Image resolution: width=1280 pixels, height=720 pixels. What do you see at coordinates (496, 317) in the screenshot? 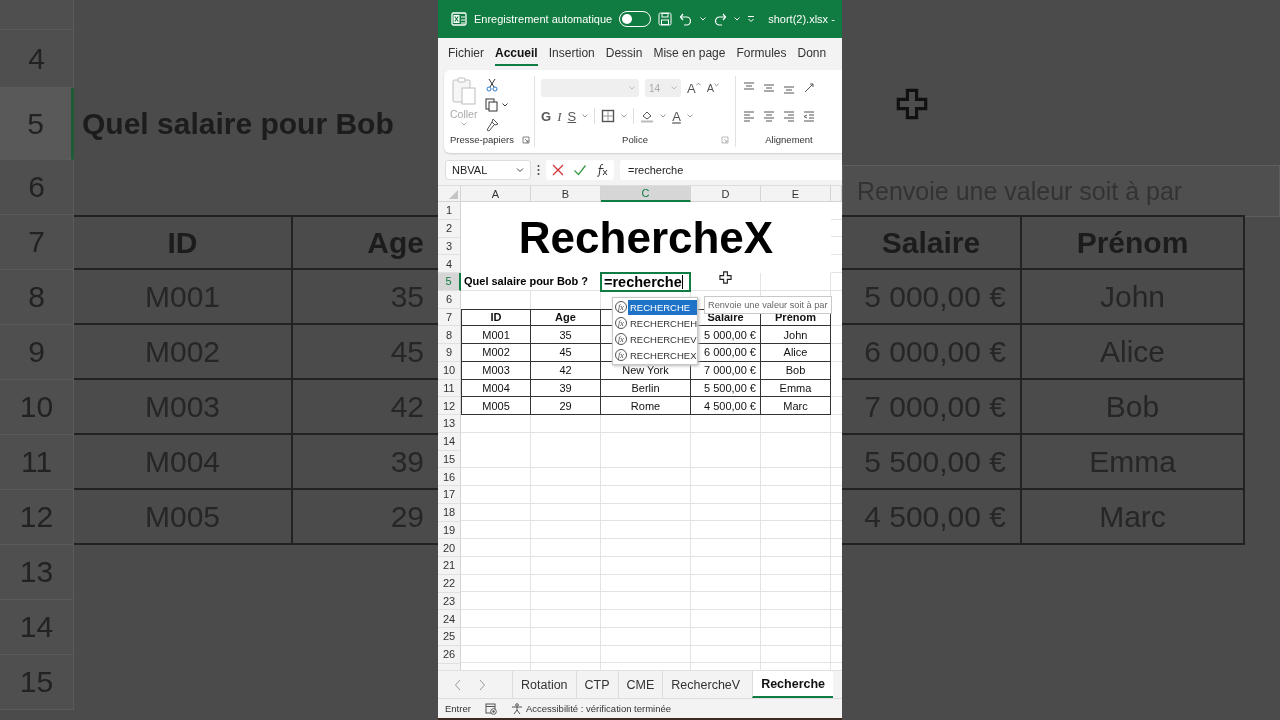
I see `table-header: ID` at bounding box center [496, 317].